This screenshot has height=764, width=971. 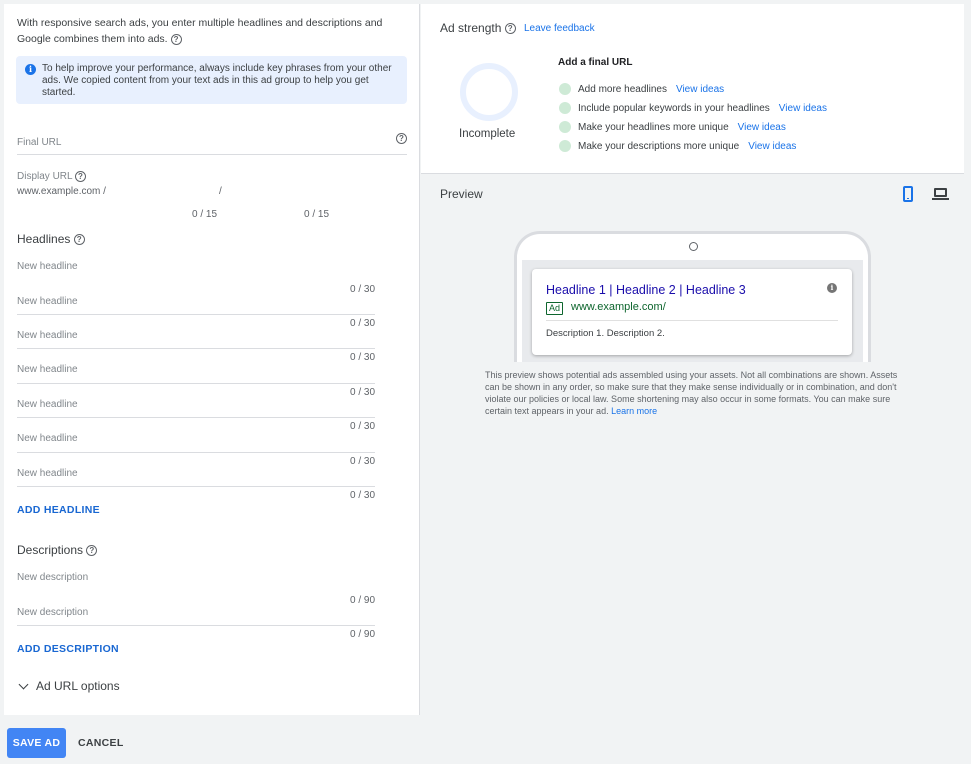 What do you see at coordinates (363, 289) in the screenshot?
I see `headline-counter-1: 0 / 30` at bounding box center [363, 289].